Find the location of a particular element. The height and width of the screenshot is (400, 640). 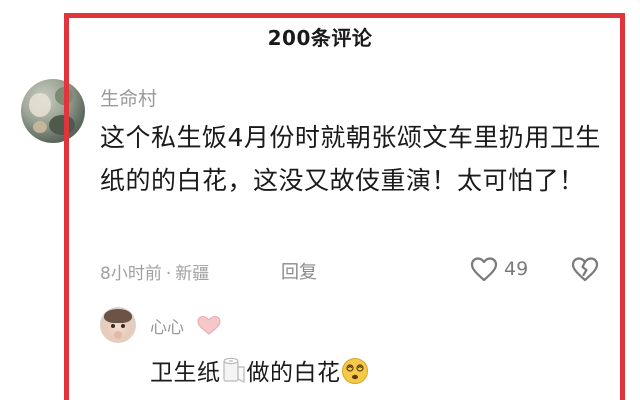

reply-username: 心心 is located at coordinates (167, 325).